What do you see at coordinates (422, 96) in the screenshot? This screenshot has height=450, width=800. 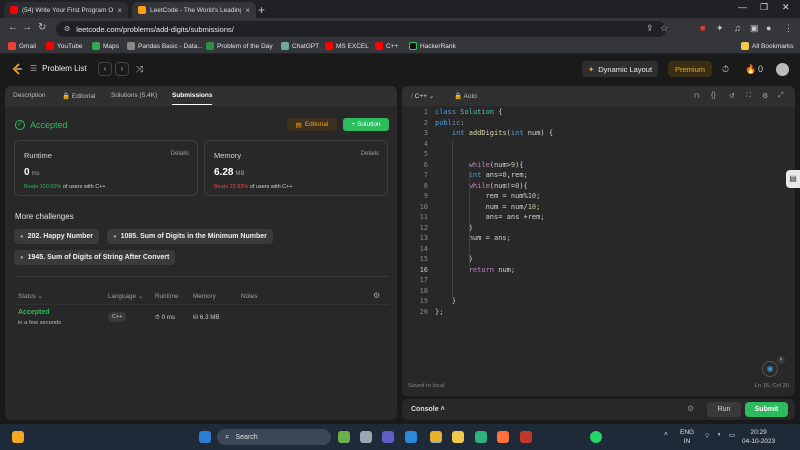 I see `language-select: / C++ ⌄` at bounding box center [422, 96].